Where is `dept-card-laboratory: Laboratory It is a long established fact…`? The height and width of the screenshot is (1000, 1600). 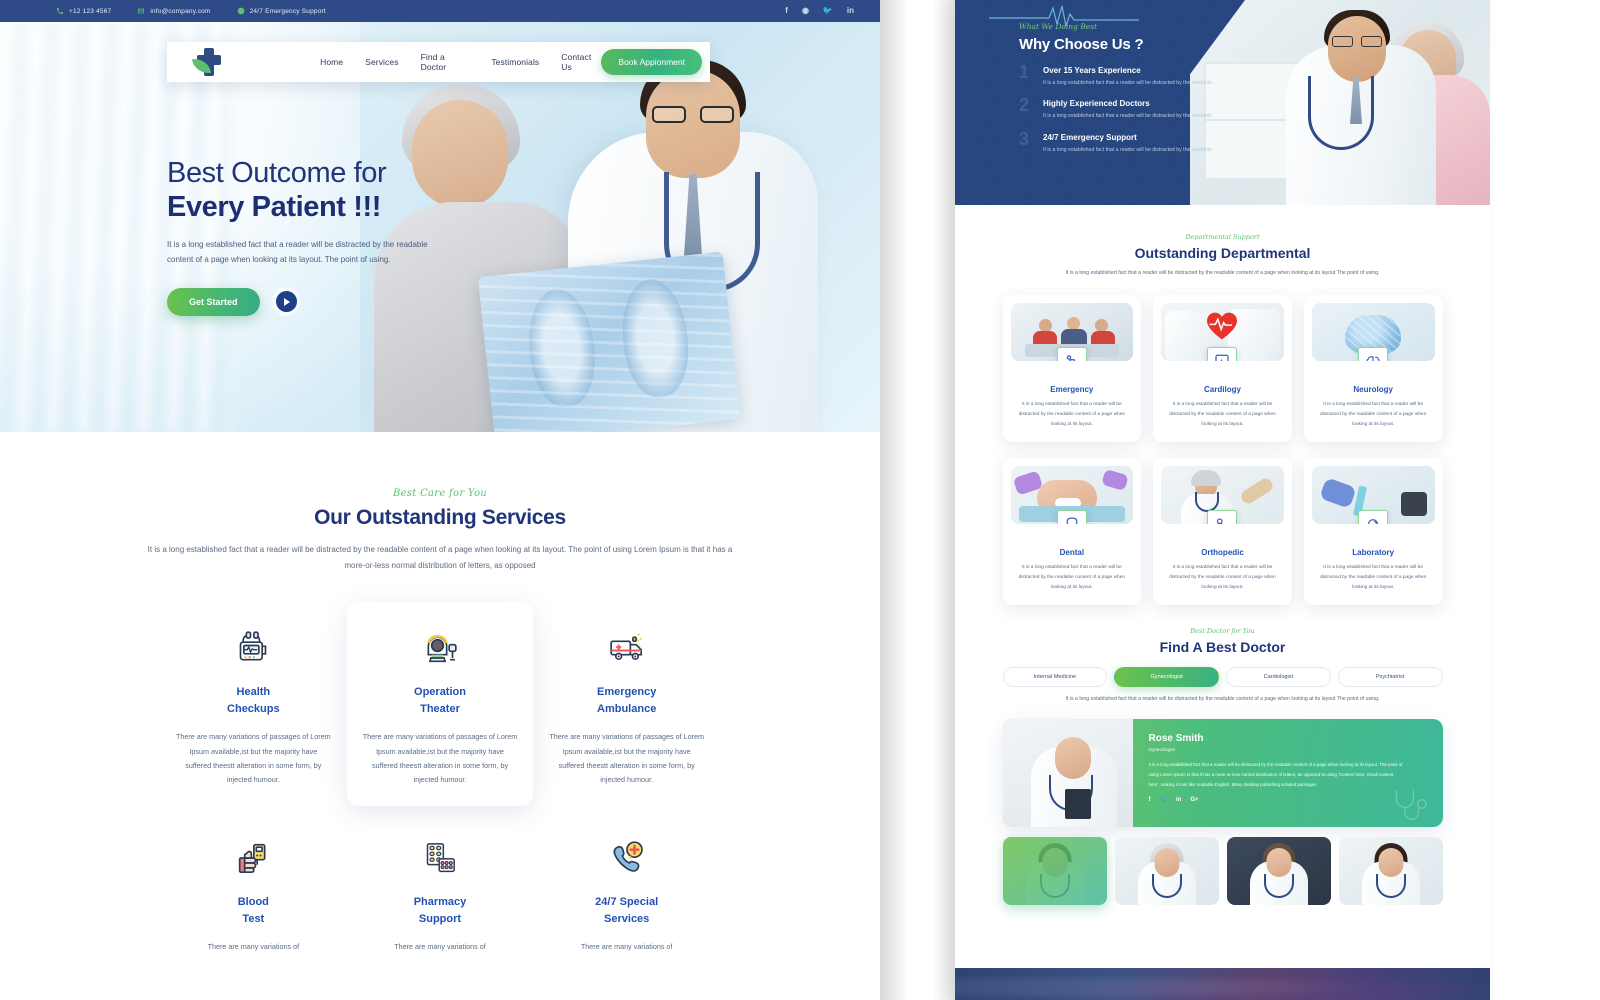 dept-card-laboratory: Laboratory It is a long established fact… is located at coordinates (1373, 532).